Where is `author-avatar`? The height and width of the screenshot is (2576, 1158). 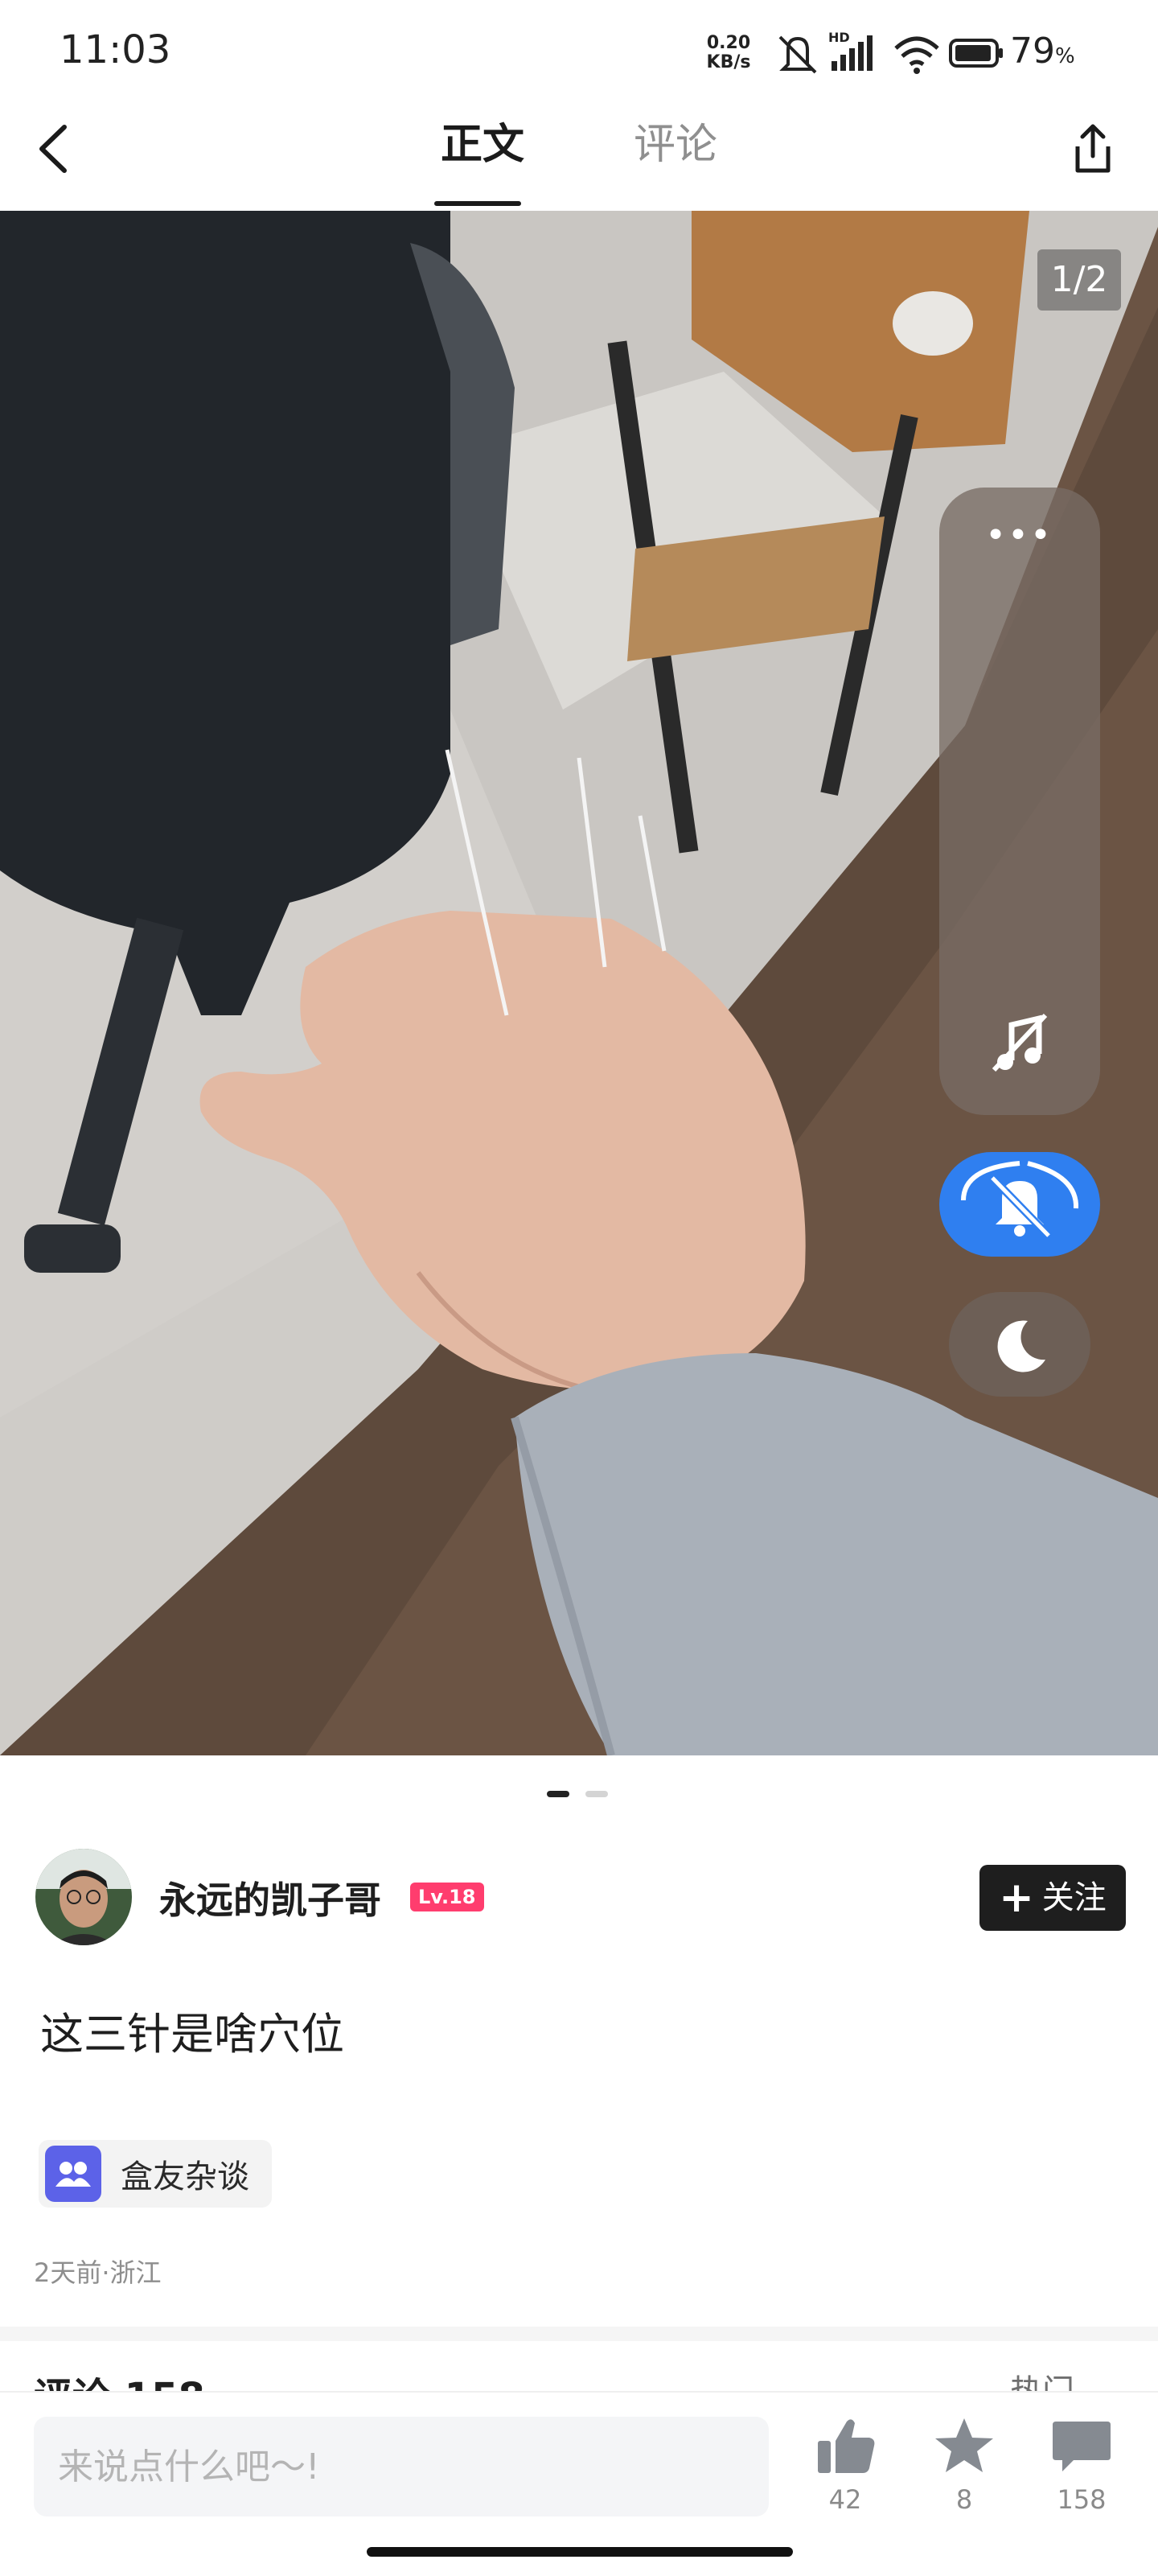
author-avatar is located at coordinates (83, 1897).